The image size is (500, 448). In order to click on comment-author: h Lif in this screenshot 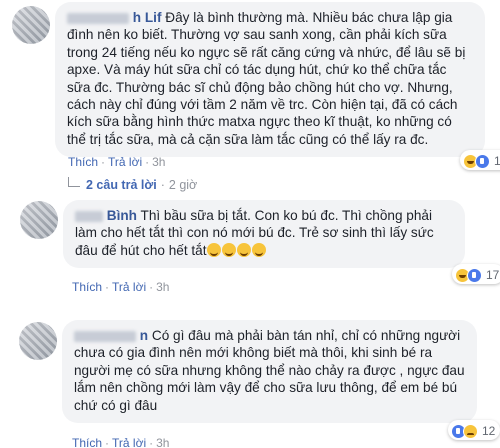, I will do `click(114, 17)`.